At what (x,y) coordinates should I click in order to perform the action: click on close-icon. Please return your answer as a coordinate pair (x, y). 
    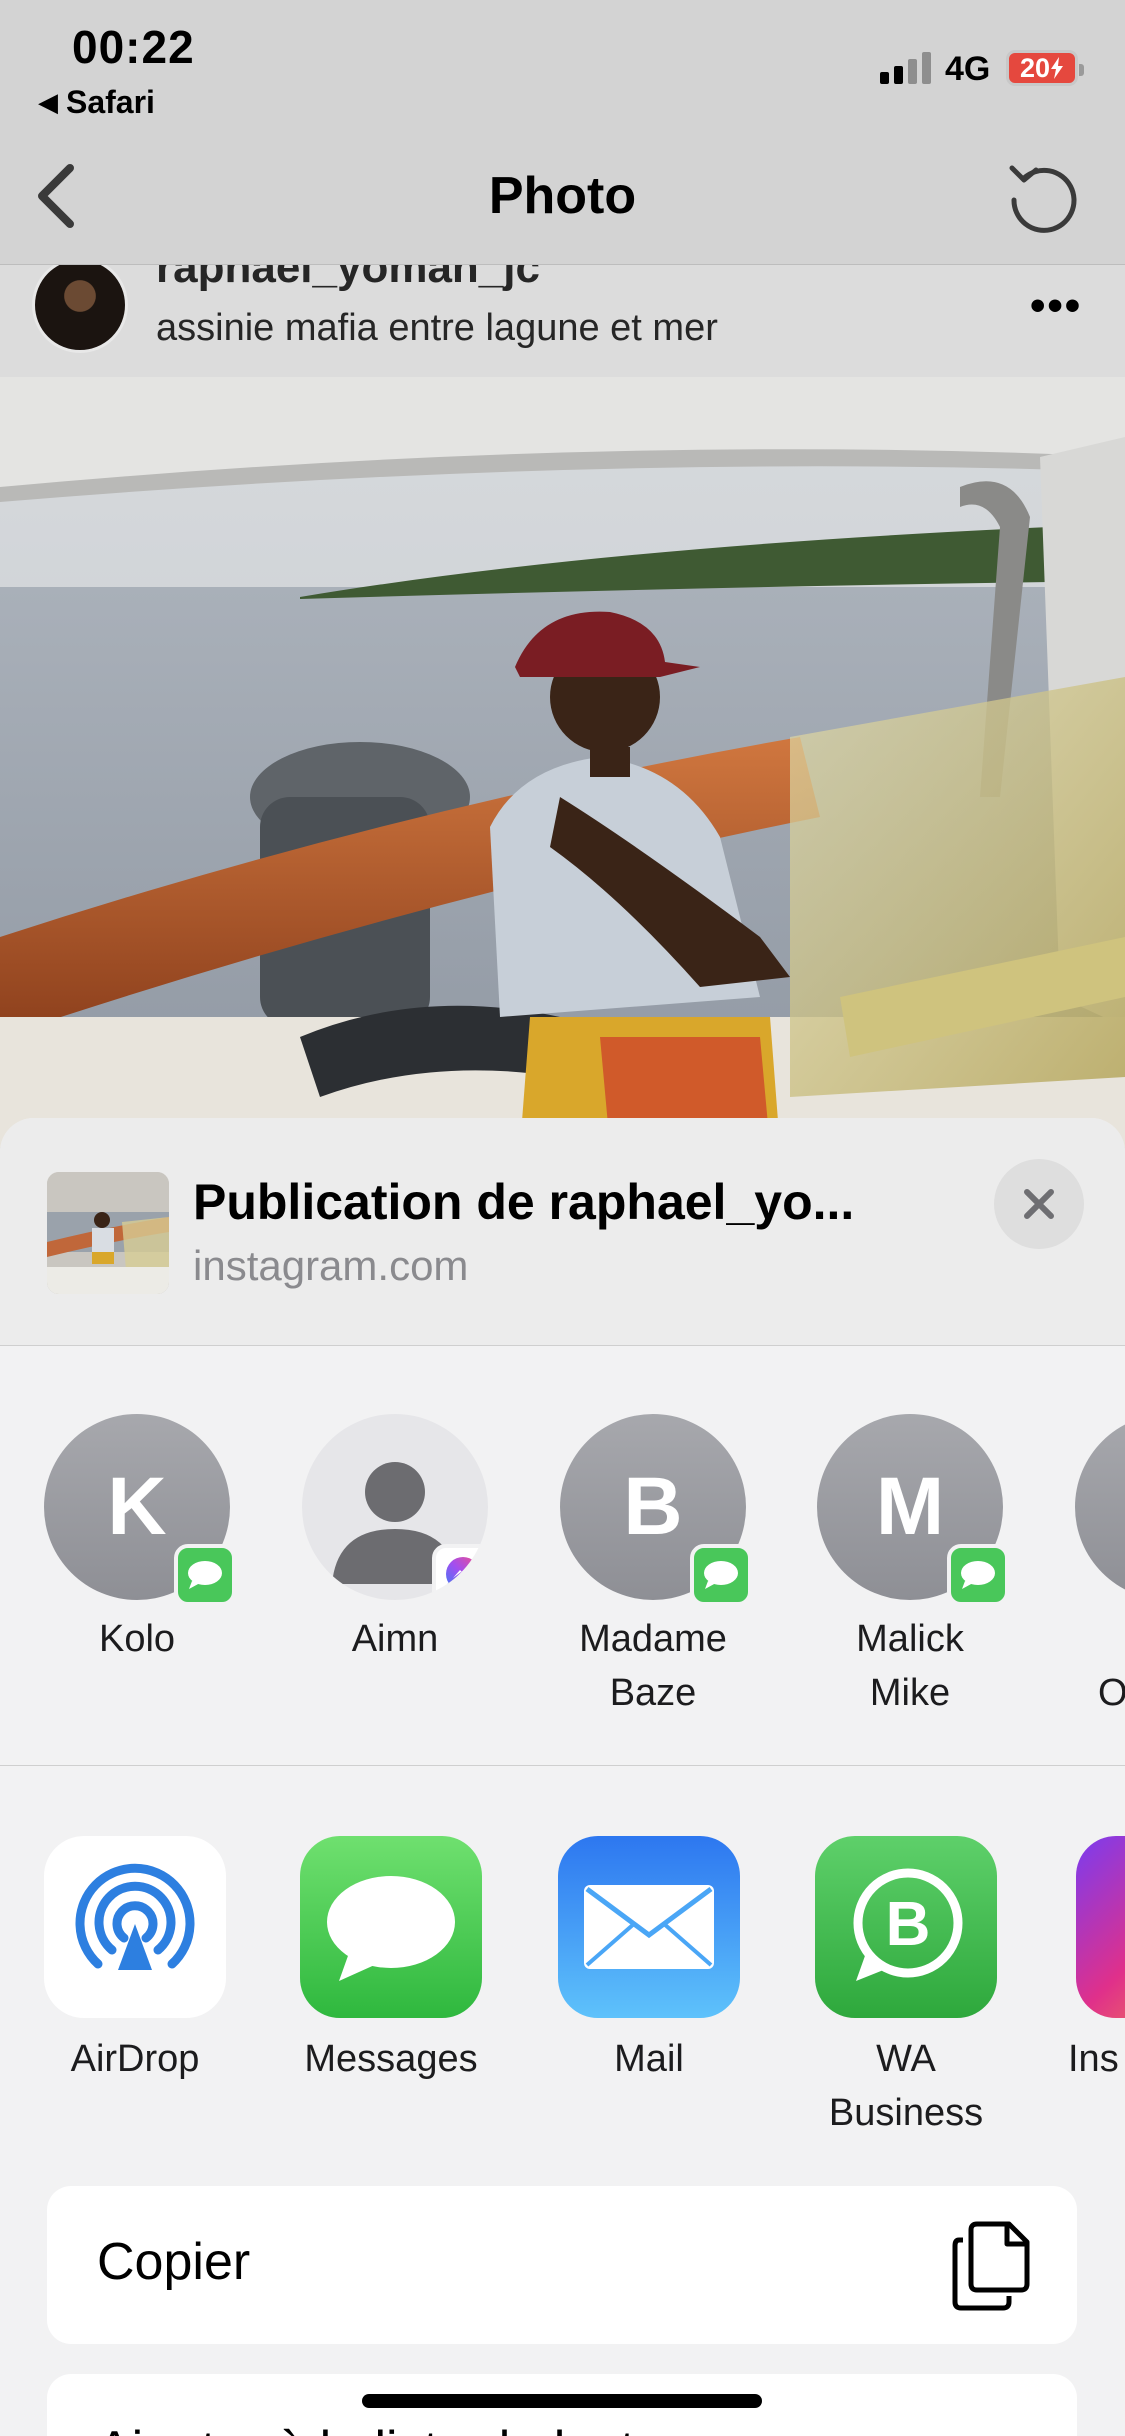
    Looking at the image, I should click on (1039, 1204).